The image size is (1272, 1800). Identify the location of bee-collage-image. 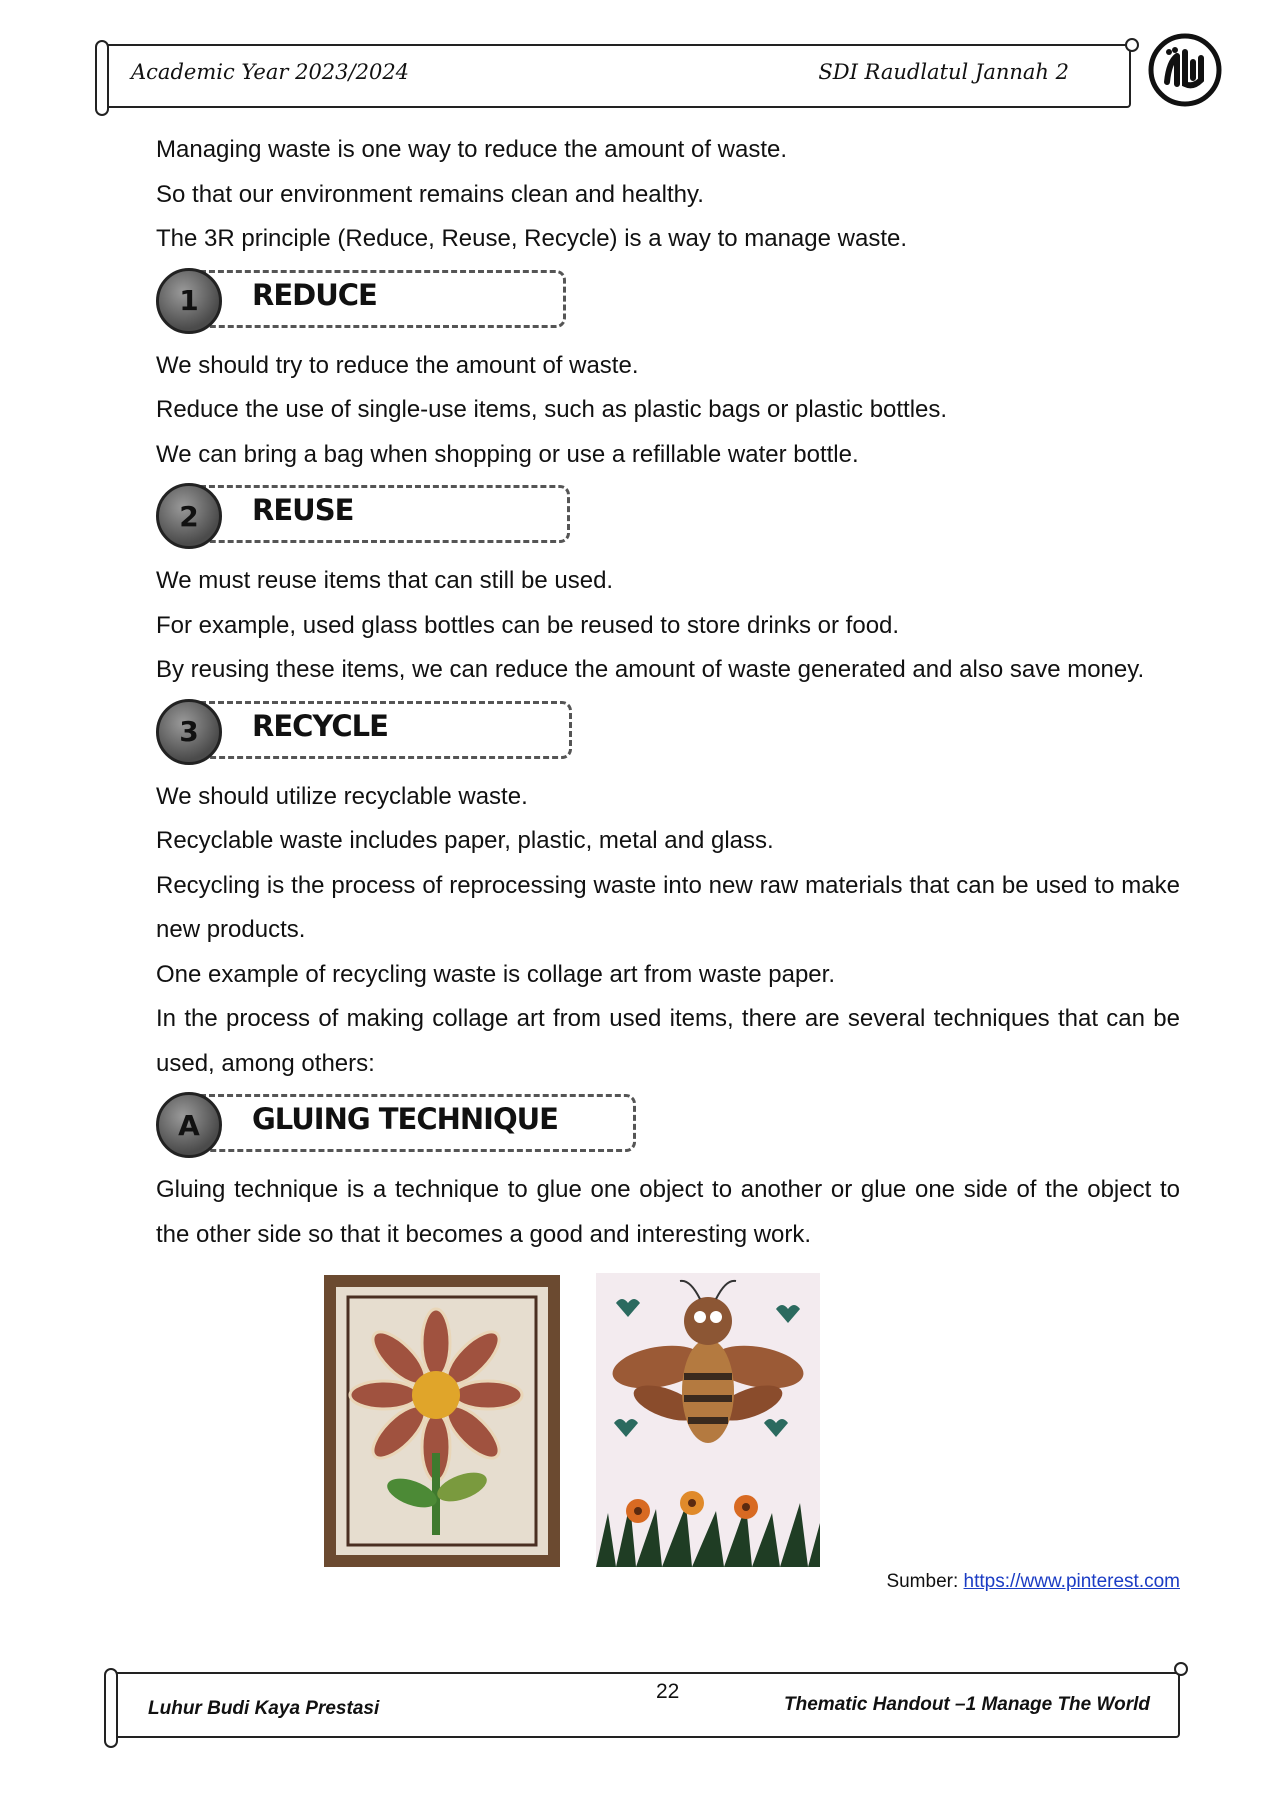
(708, 1420).